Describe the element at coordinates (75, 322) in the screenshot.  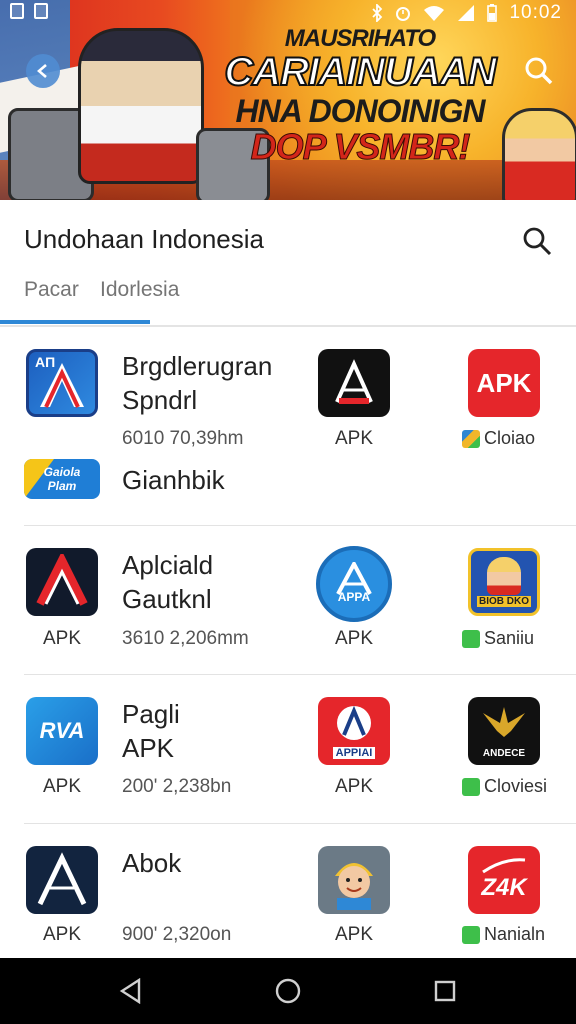
I see `tab-indicator` at that location.